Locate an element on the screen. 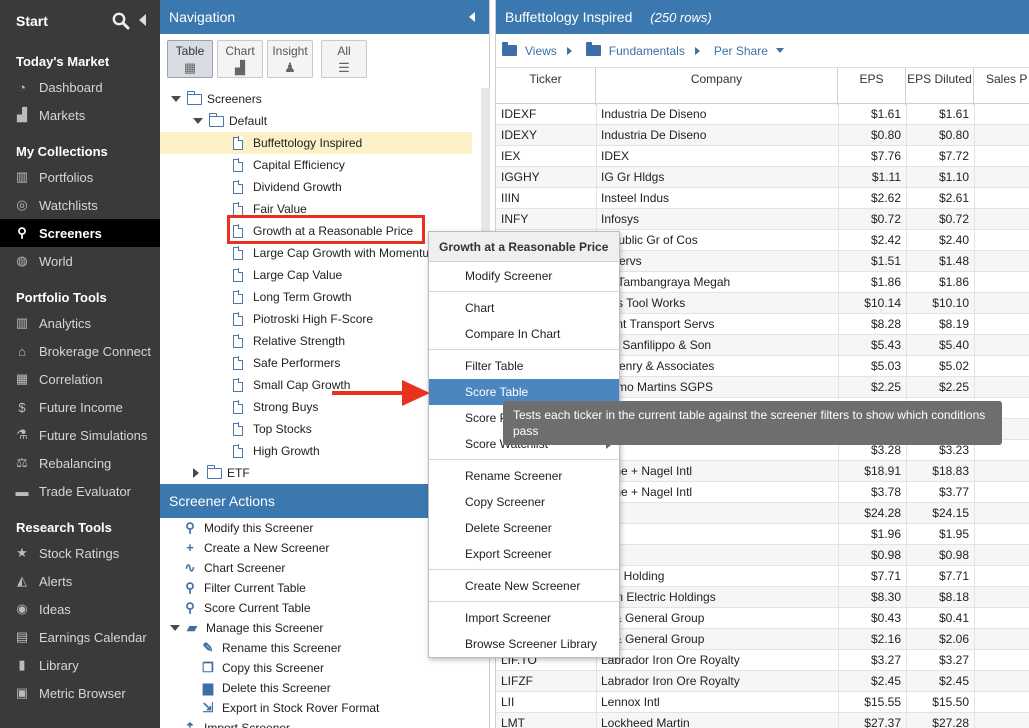  menu-item-modify-screener: Modify Screener is located at coordinates (524, 276).